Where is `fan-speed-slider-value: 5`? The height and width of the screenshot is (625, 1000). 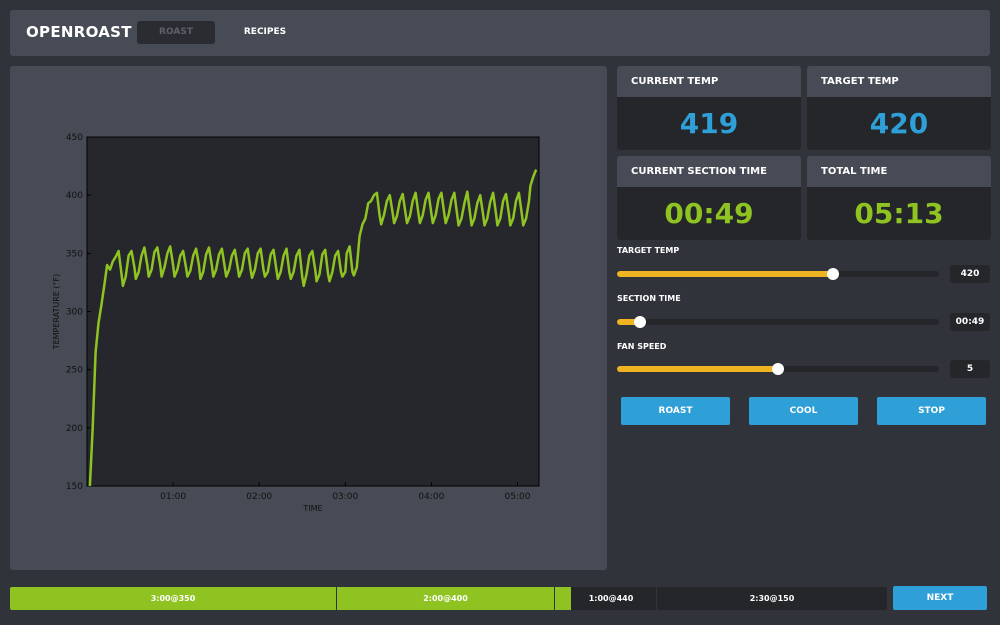 fan-speed-slider-value: 5 is located at coordinates (970, 369).